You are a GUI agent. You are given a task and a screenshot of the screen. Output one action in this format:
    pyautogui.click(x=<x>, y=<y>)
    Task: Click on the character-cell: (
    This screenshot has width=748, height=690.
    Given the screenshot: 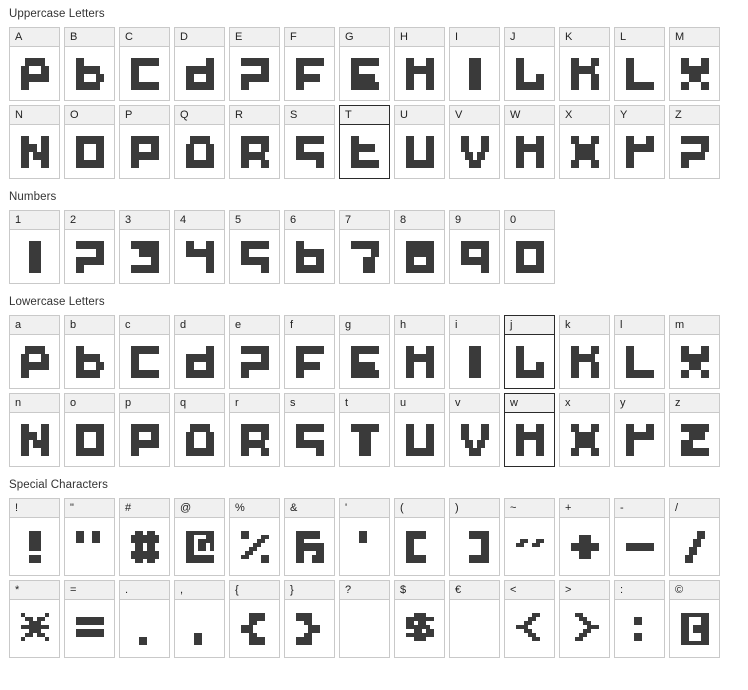 What is the action you would take?
    pyautogui.click(x=419, y=537)
    